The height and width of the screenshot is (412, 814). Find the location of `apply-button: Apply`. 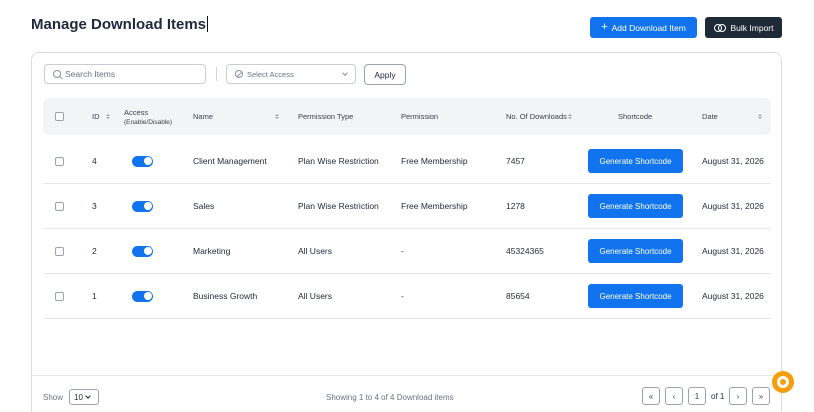

apply-button: Apply is located at coordinates (385, 74).